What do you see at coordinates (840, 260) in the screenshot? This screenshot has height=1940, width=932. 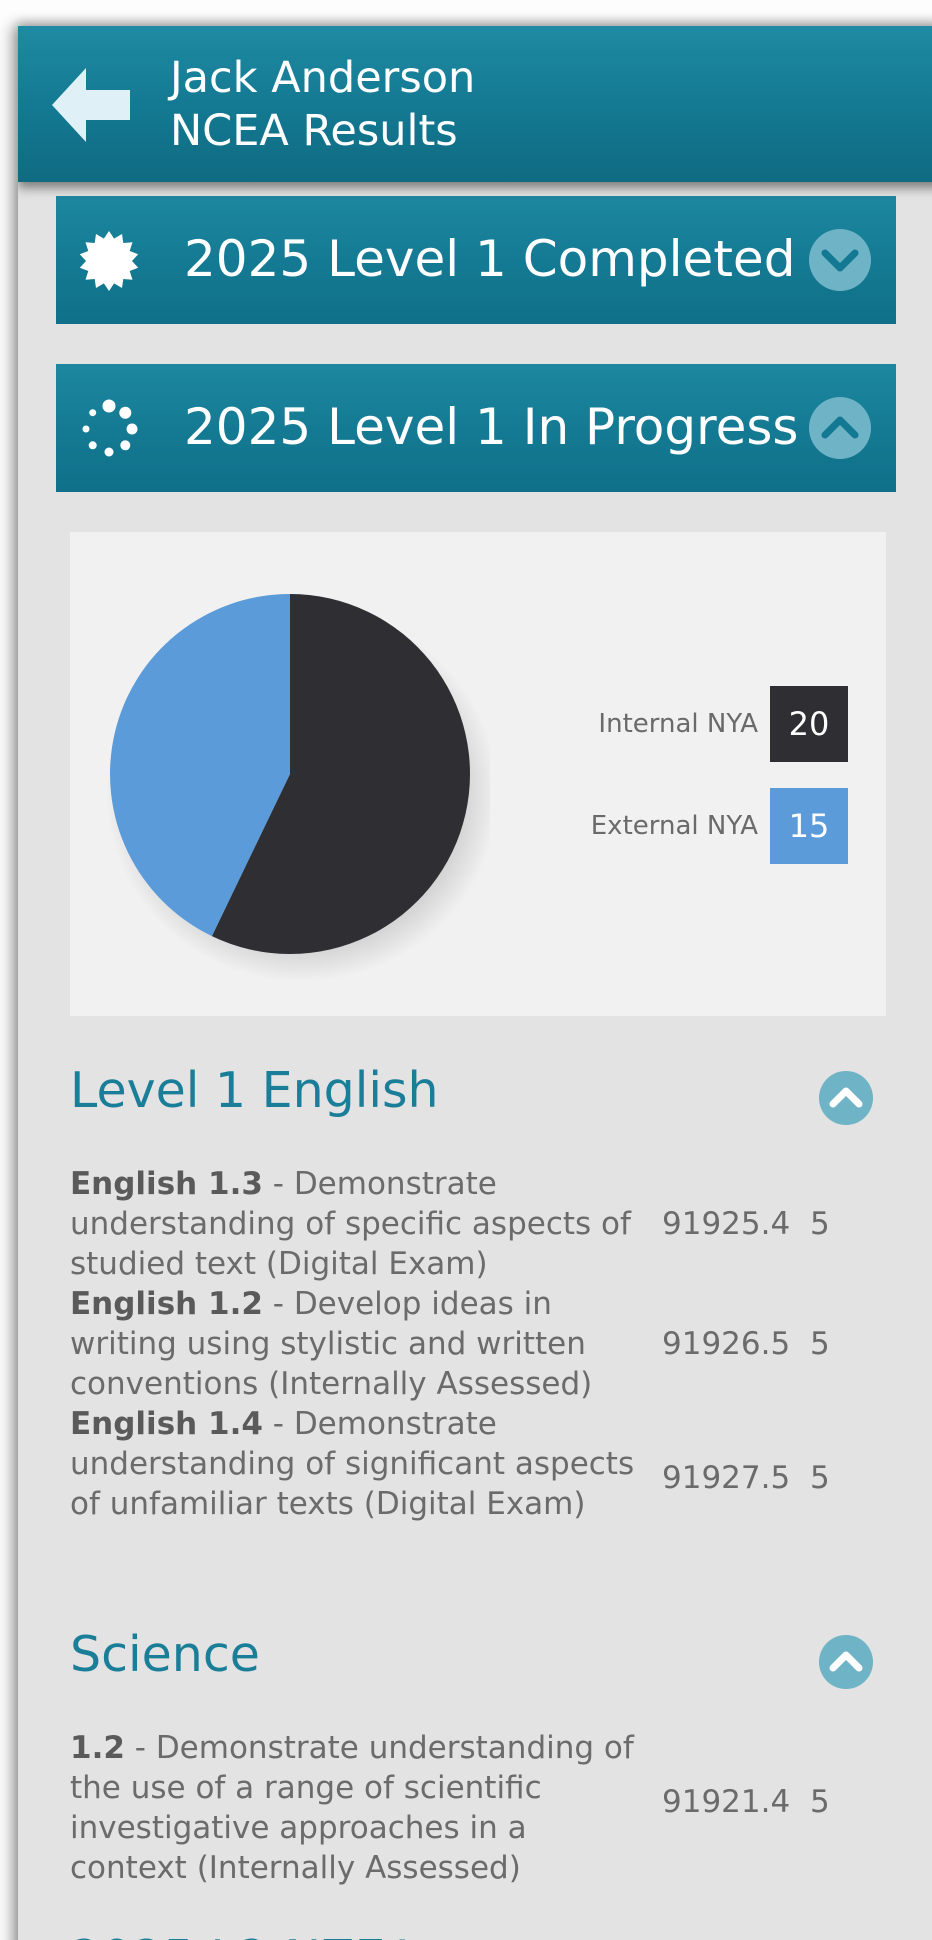 I see `chevron-down-icon` at bounding box center [840, 260].